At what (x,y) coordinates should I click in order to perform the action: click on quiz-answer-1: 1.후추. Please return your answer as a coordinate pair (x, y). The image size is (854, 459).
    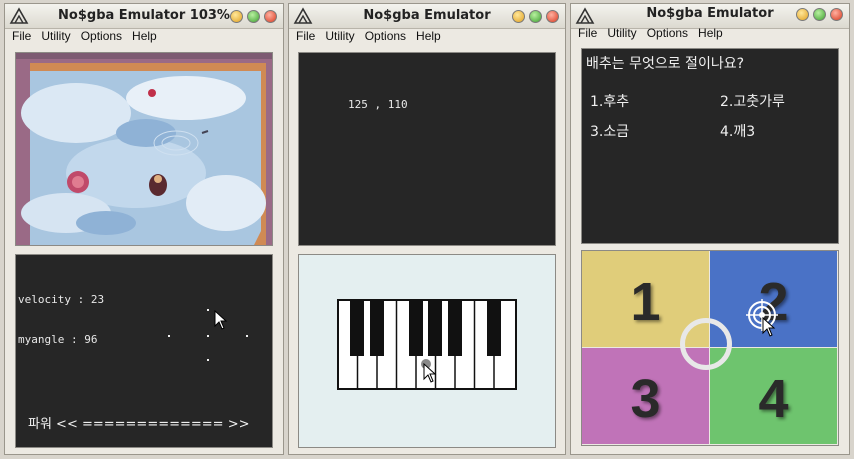
    Looking at the image, I should click on (610, 102).